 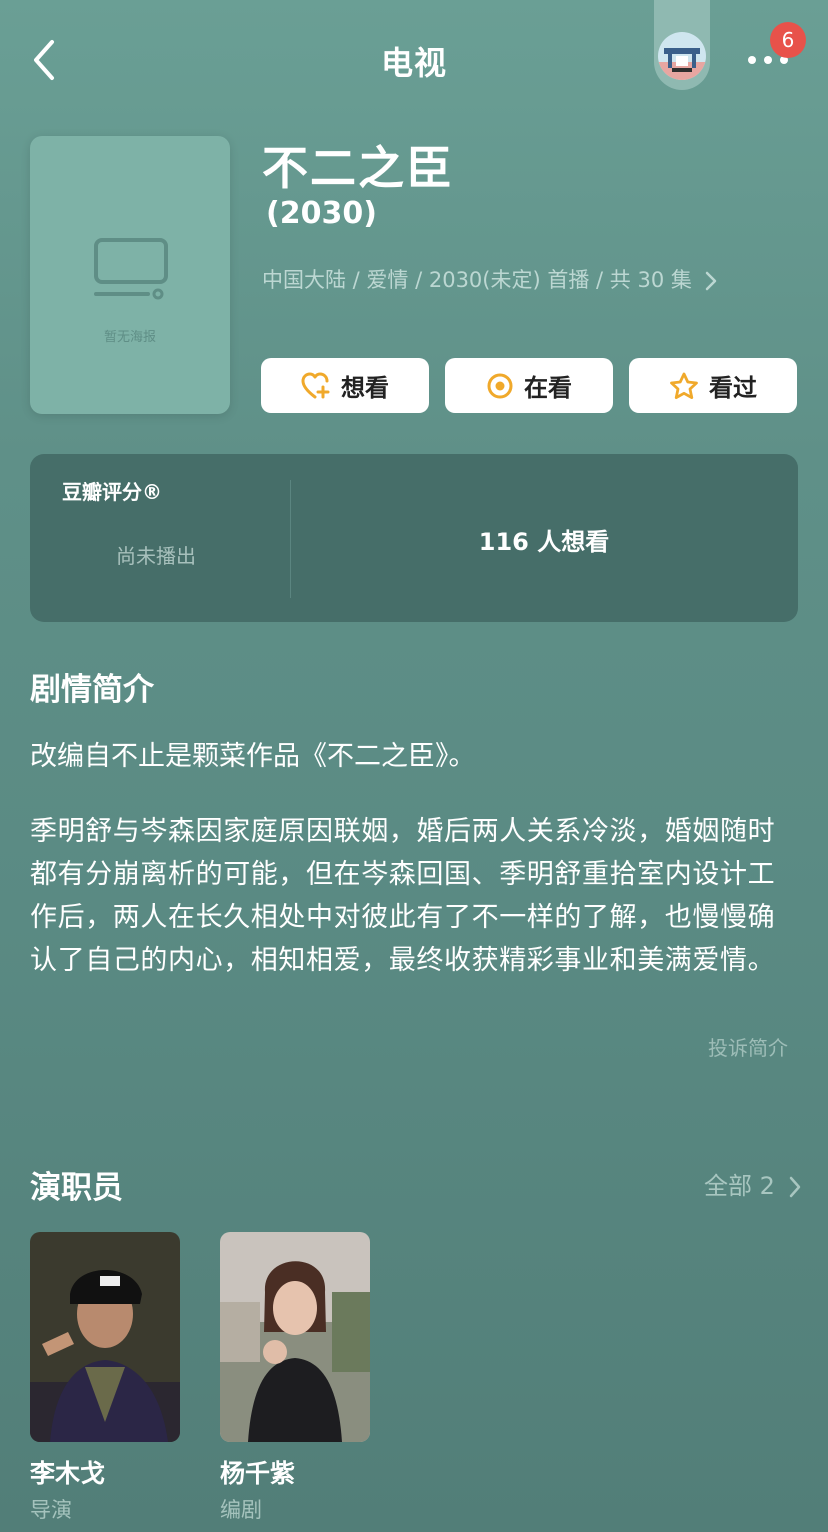 I want to click on report-synopsis-link: 投诉简介, so click(x=748, y=1046).